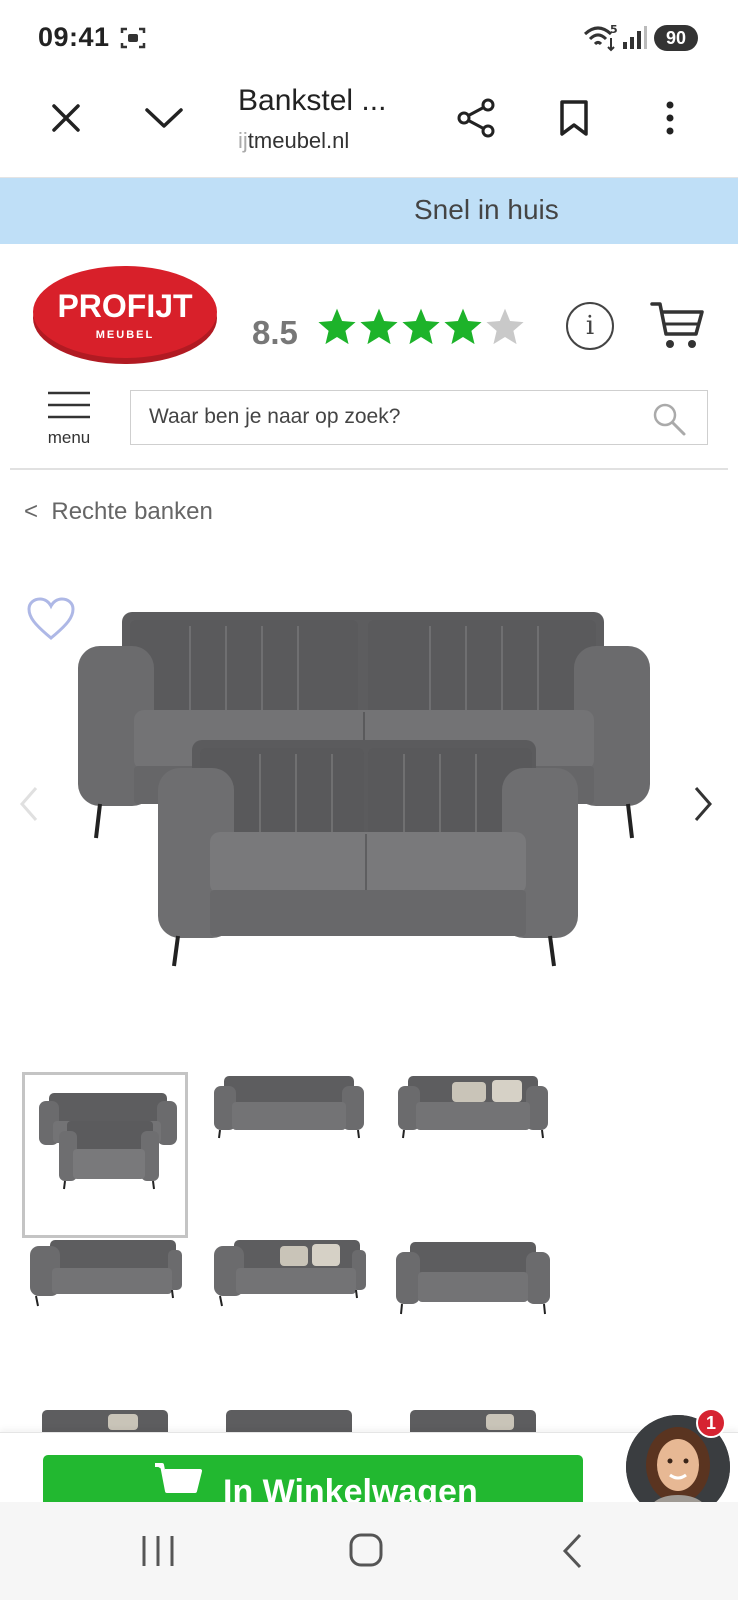 The height and width of the screenshot is (1600, 738). What do you see at coordinates (676, 38) in the screenshot?
I see `battery-indicator: 90` at bounding box center [676, 38].